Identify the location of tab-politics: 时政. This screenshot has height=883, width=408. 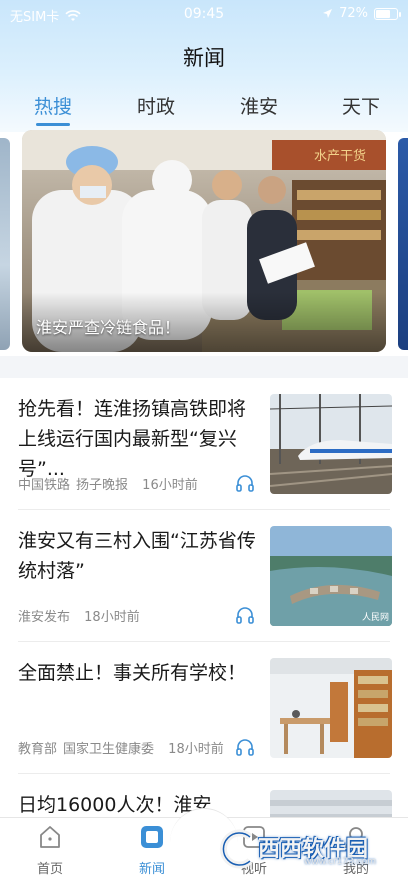
(156, 105).